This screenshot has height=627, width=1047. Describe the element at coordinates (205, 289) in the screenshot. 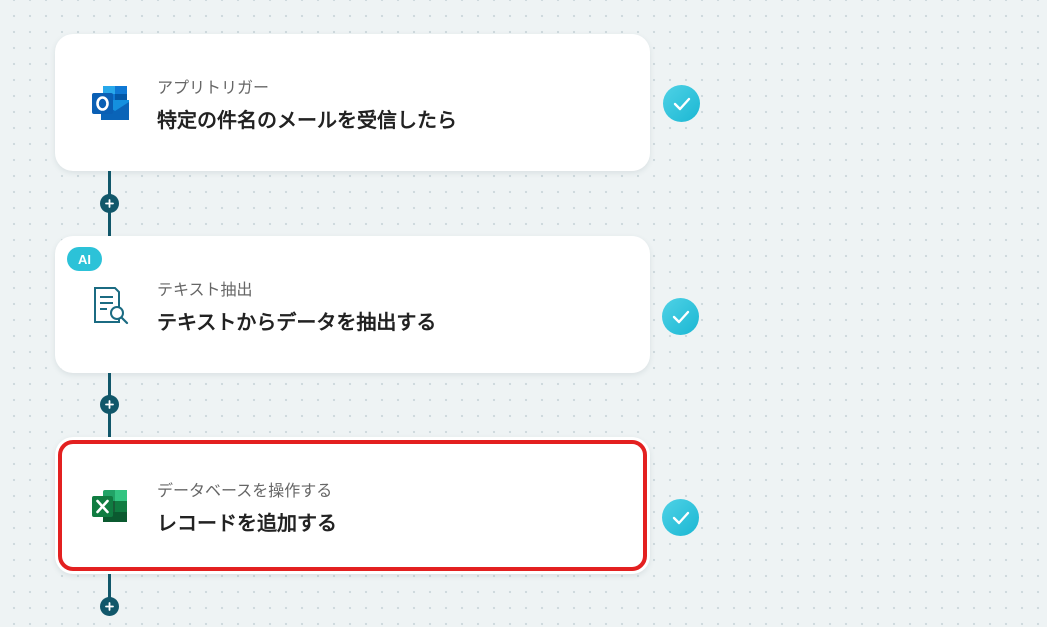

I see `step-subtitle: テキスト抽出` at that location.